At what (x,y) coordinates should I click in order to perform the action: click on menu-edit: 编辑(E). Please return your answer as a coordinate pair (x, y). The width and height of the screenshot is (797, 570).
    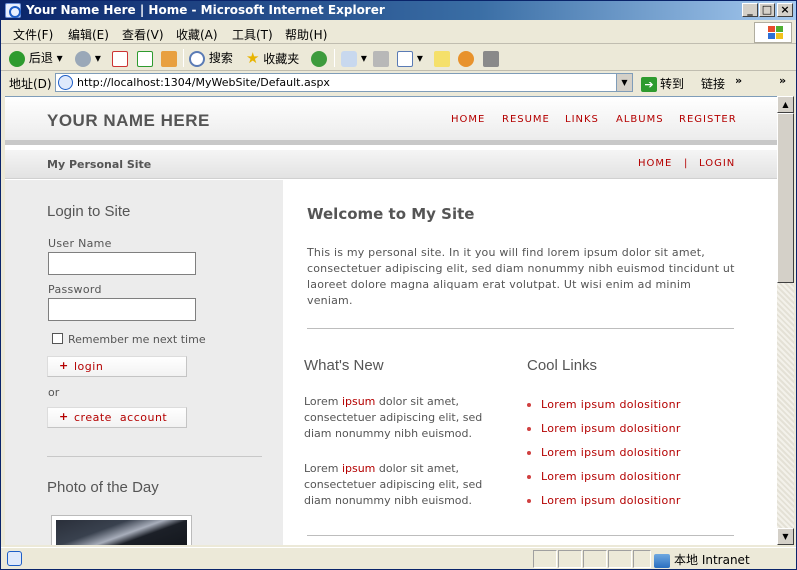
    Looking at the image, I should click on (88, 34).